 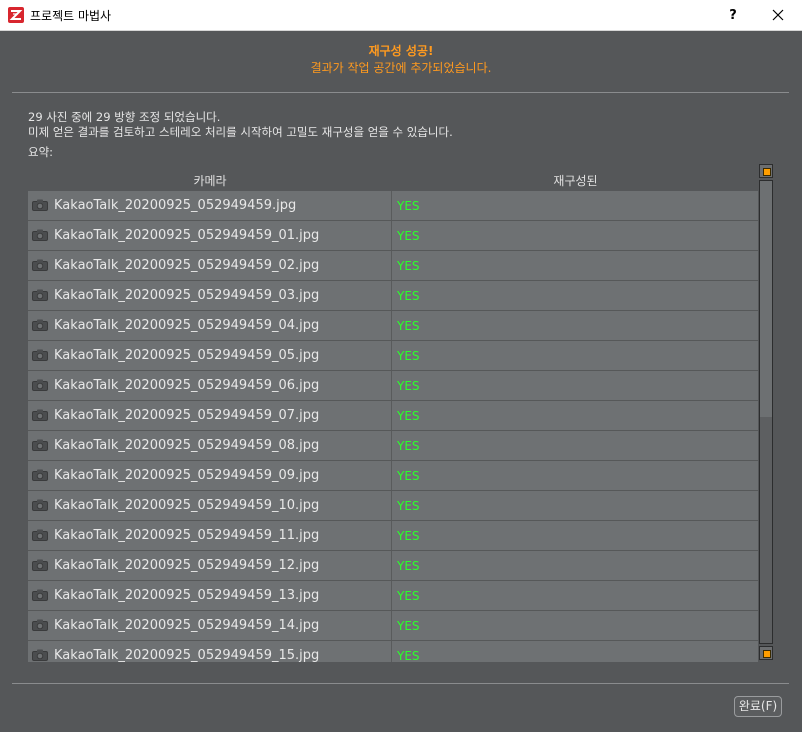 What do you see at coordinates (393, 626) in the screenshot?
I see `table-row: KakaoTalk_20200925_052949459_14.jpg YES` at bounding box center [393, 626].